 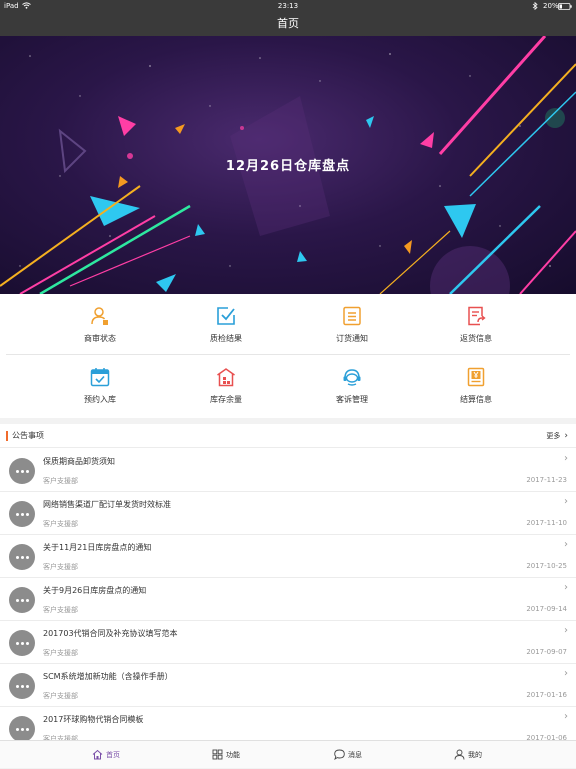 I want to click on grid-item-label: 预约入库, so click(x=100, y=399).